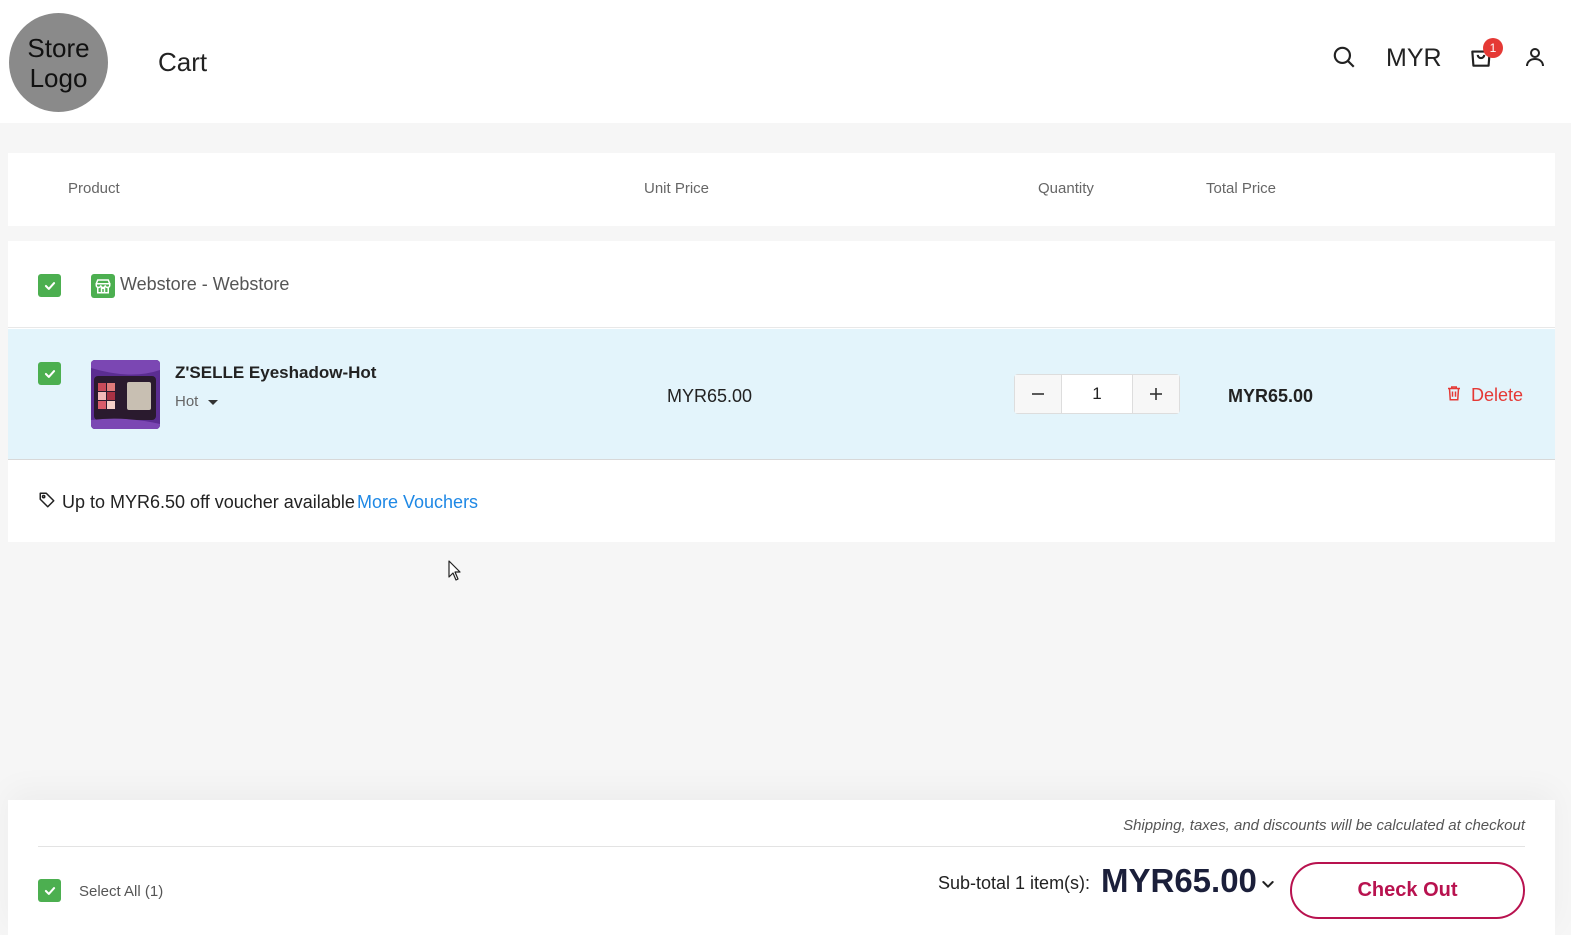 This screenshot has width=1571, height=935. What do you see at coordinates (49, 285) in the screenshot?
I see `store-checkbox` at bounding box center [49, 285].